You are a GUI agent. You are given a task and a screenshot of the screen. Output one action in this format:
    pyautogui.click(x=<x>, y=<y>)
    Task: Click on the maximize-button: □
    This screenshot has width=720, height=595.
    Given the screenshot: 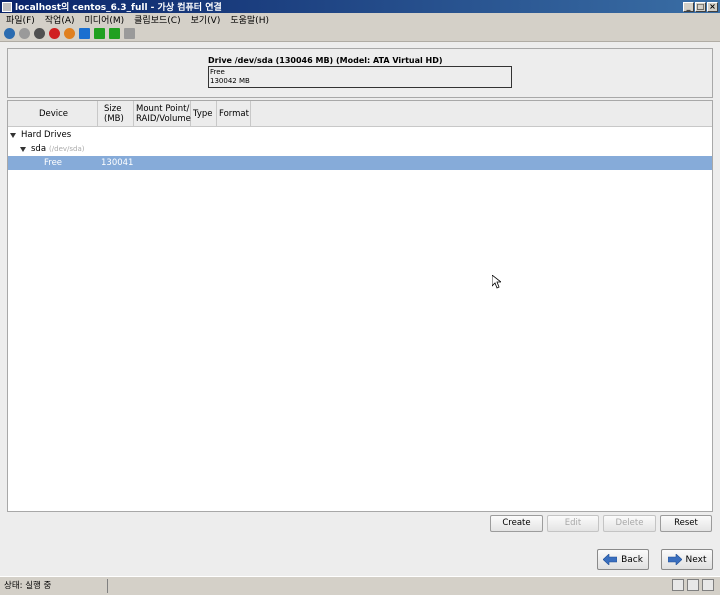 What is the action you would take?
    pyautogui.click(x=700, y=6)
    